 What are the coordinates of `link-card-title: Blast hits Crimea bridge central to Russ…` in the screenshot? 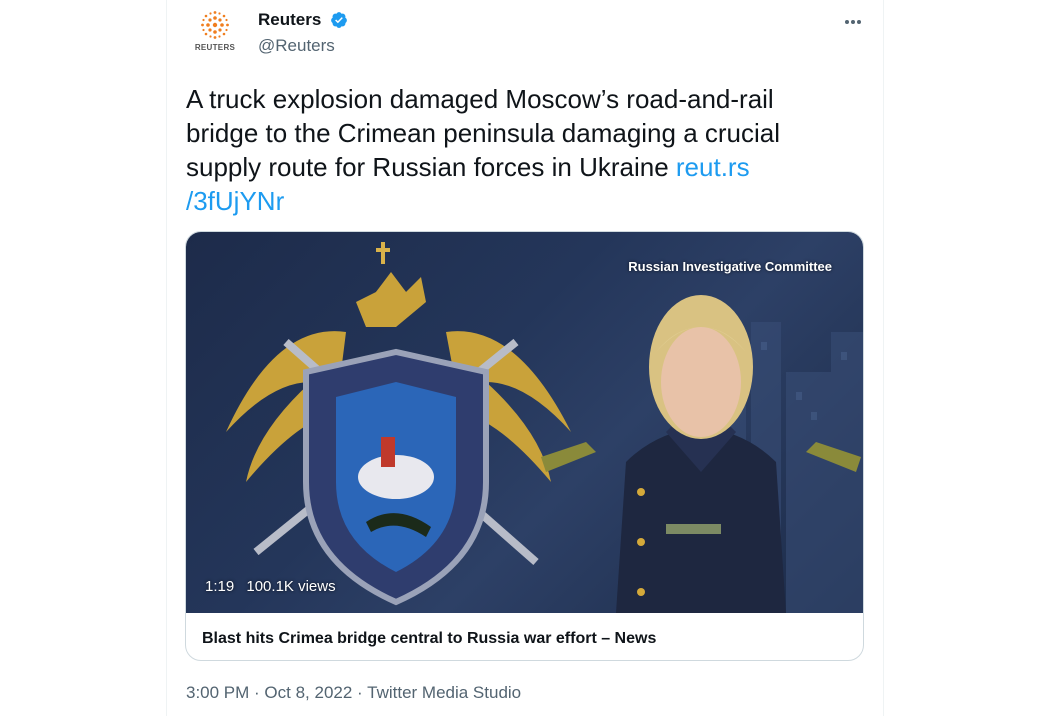 It's located at (429, 639).